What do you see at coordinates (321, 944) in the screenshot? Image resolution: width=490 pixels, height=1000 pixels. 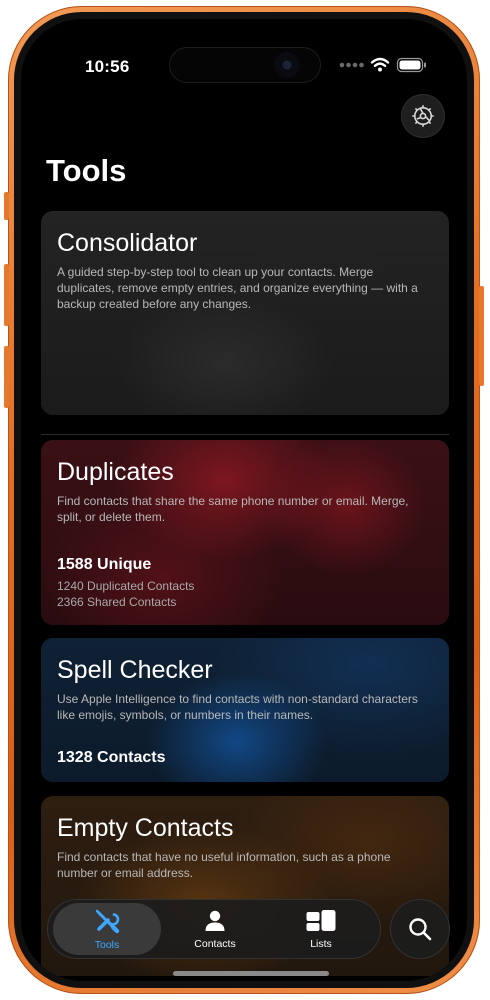 I see `tab-label: Lists` at bounding box center [321, 944].